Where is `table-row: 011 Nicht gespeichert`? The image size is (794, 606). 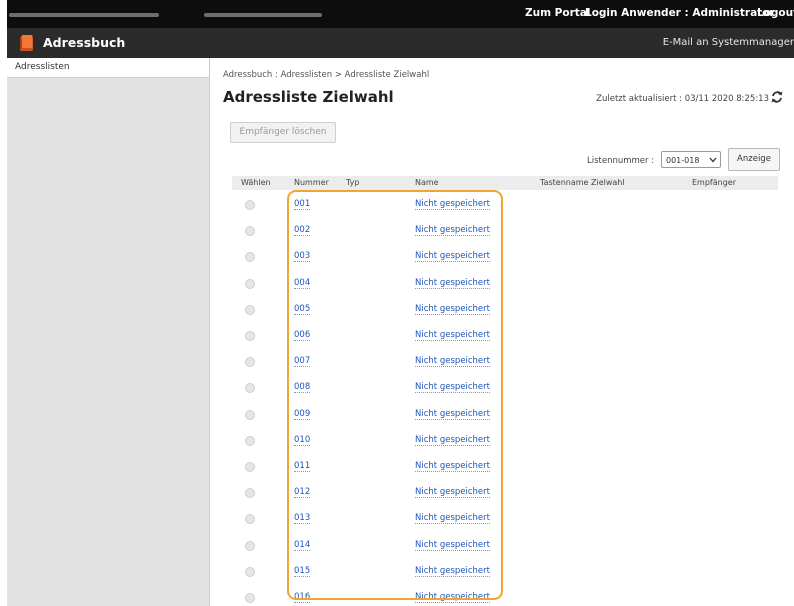
table-row: 011 Nicht gespeichert is located at coordinates (505, 466).